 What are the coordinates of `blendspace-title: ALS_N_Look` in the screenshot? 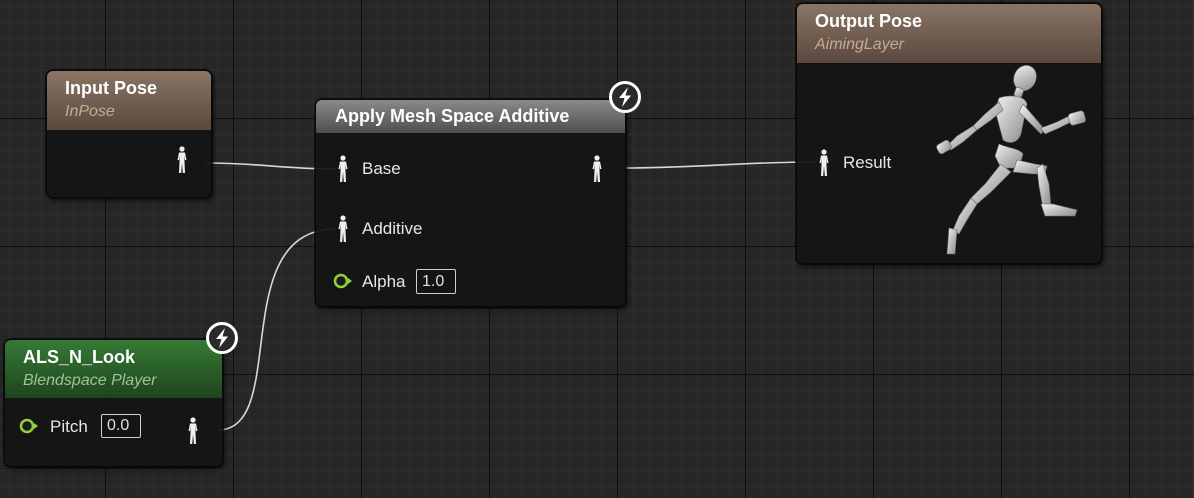 It's located at (79, 357).